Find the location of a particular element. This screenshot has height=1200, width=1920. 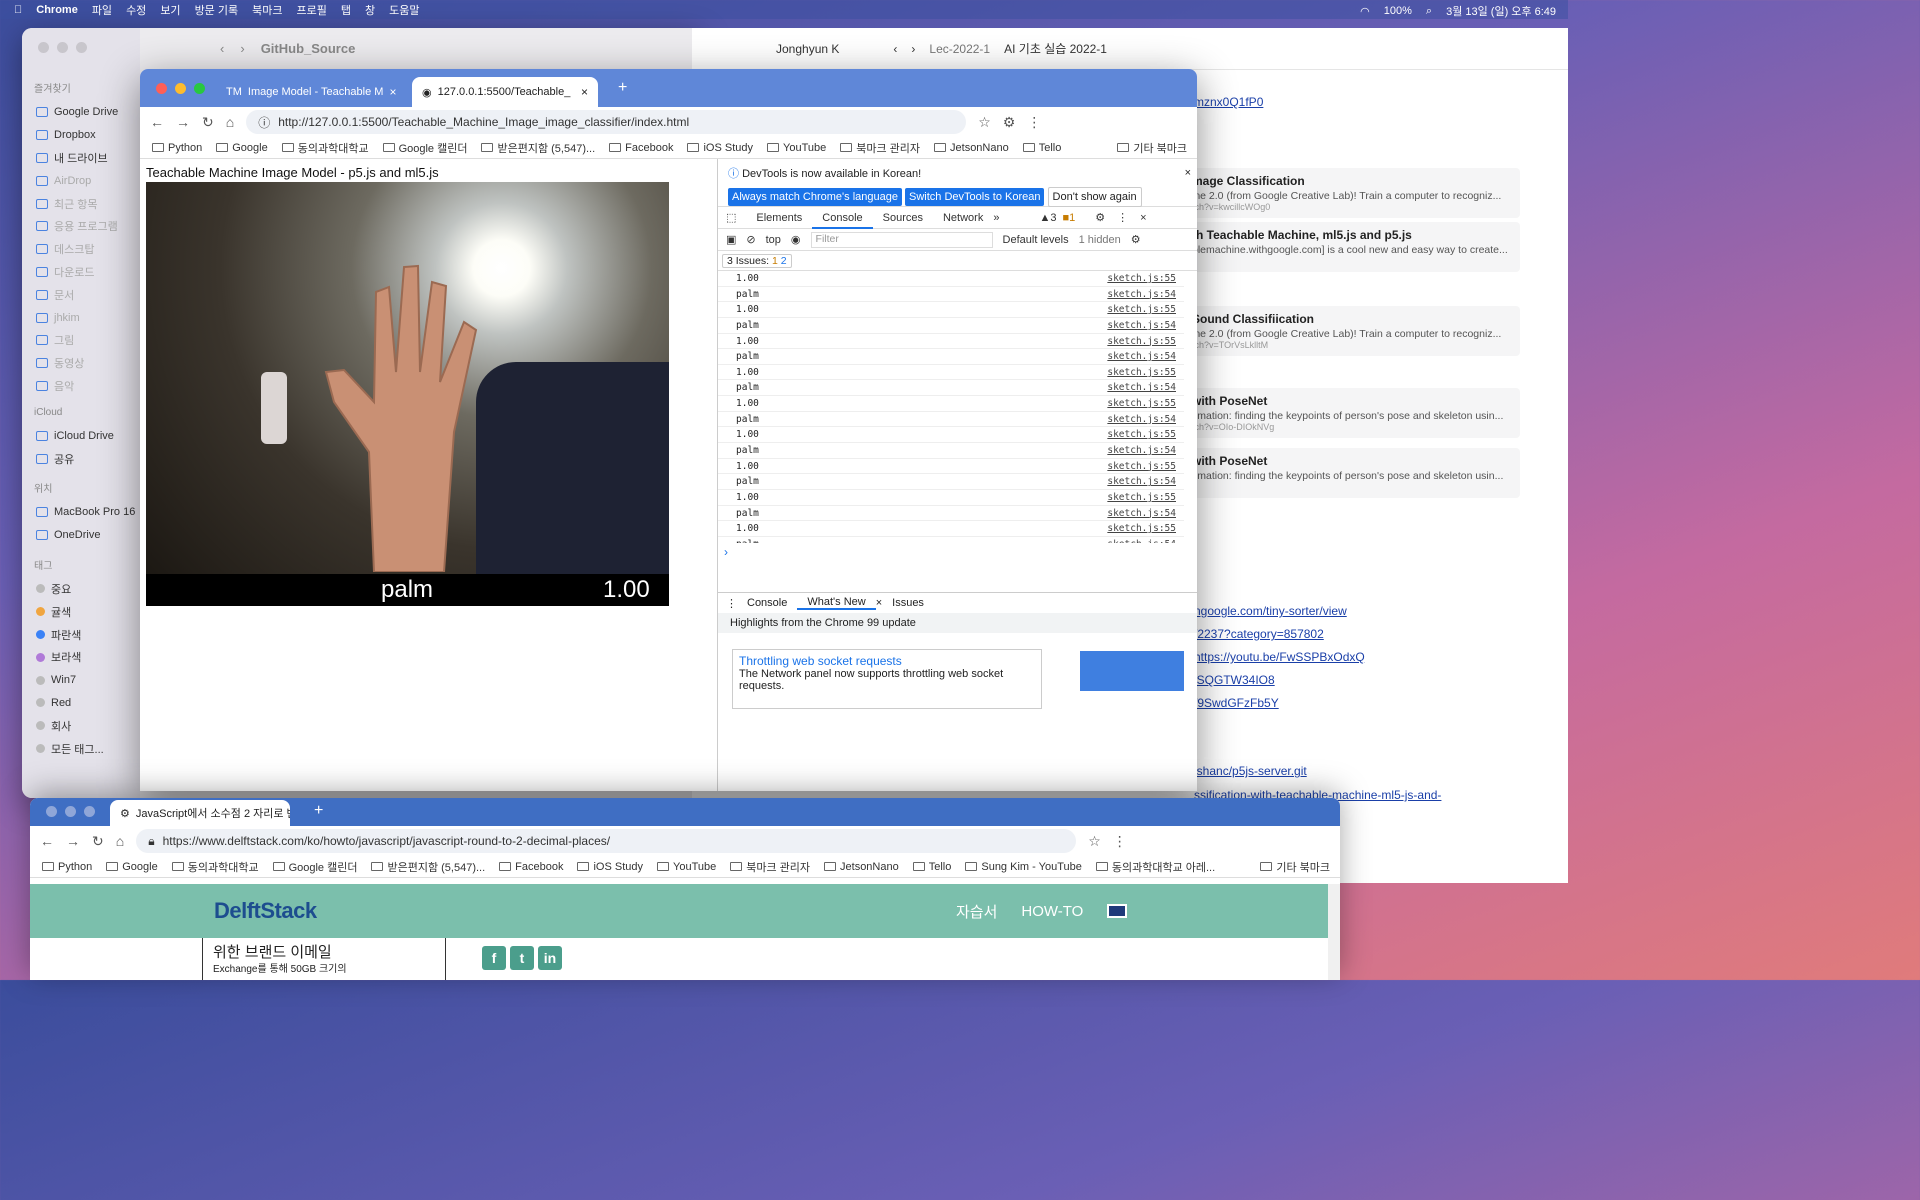

context-select: top is located at coordinates (773, 240).